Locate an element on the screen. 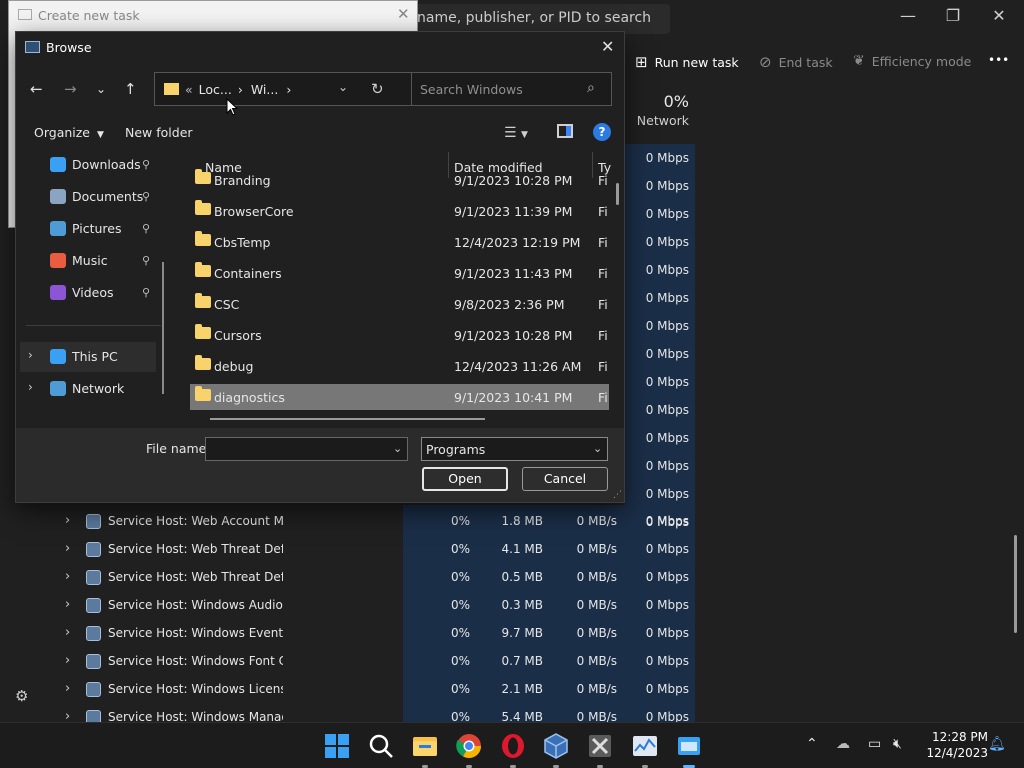  file-name-combobox: ⌄ is located at coordinates (306, 449).